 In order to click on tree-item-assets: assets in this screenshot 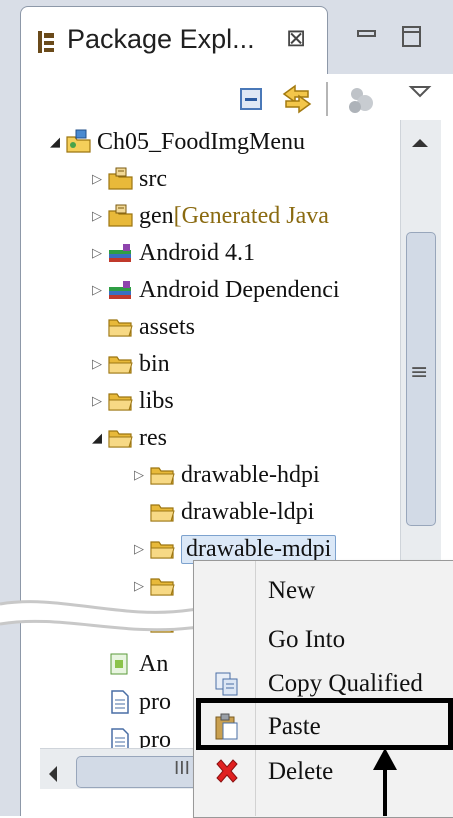, I will do `click(141, 327)`.